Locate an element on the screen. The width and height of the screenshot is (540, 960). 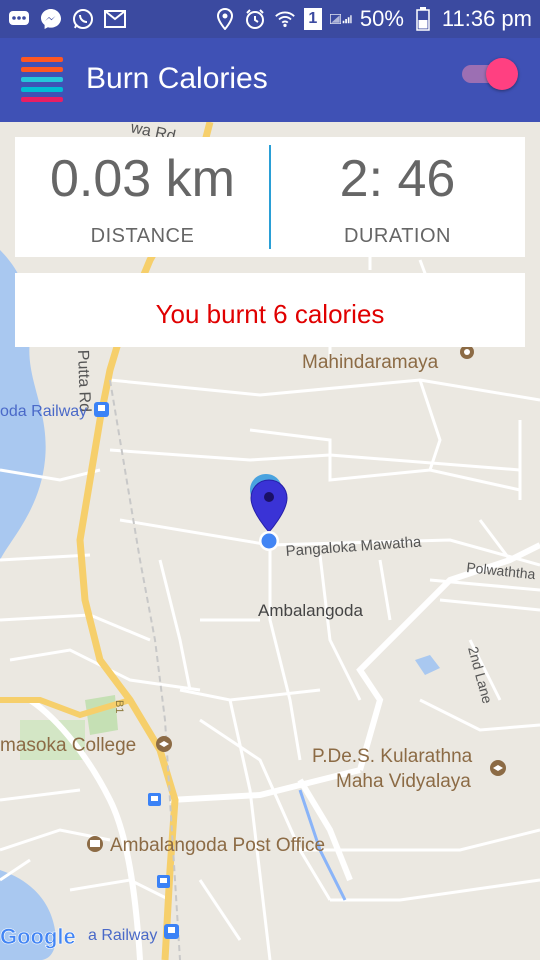
map-label-post-office: Ambalangoda Post Office is located at coordinates (217, 845).